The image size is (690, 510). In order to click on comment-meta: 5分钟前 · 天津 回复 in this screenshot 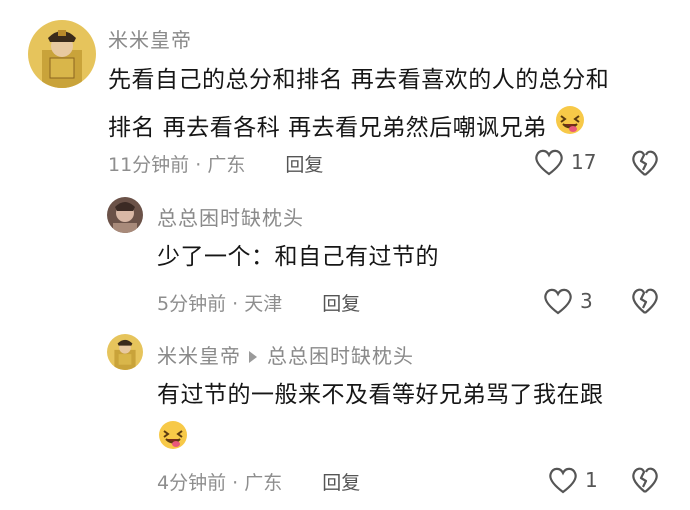, I will do `click(259, 304)`.